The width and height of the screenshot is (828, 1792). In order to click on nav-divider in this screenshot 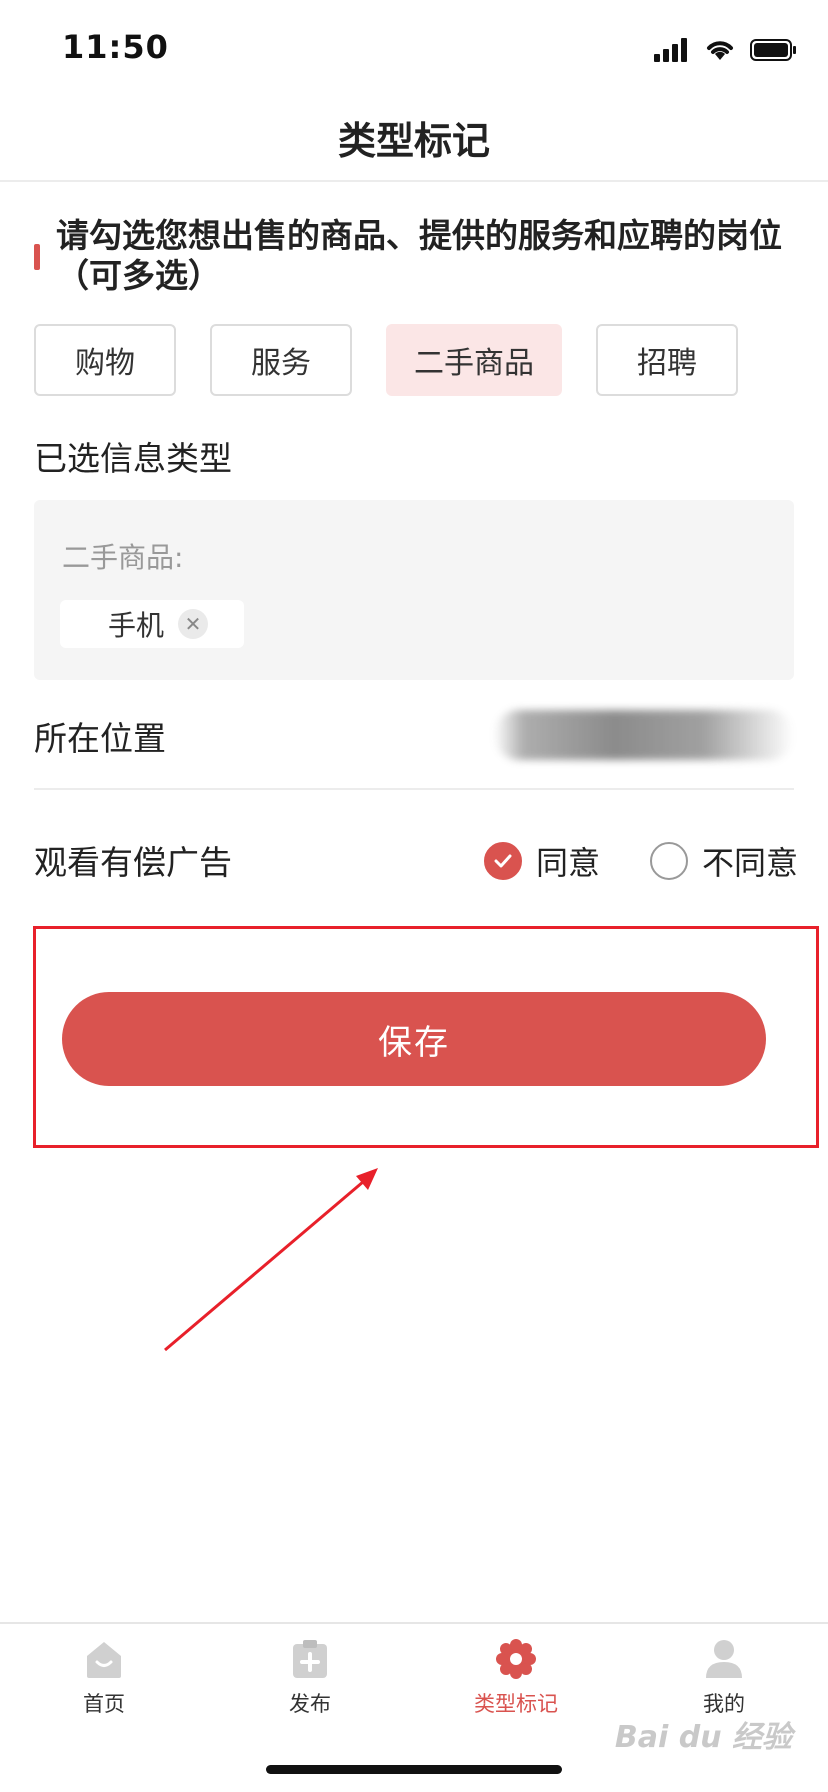, I will do `click(414, 181)`.